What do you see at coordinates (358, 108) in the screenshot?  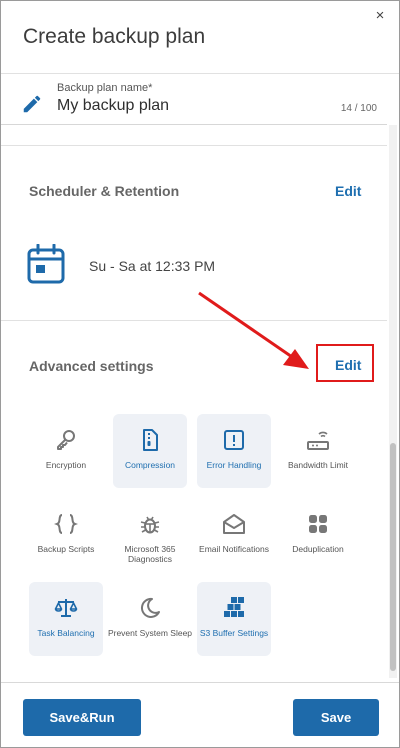 I see `plan-name-counter: 14 / 100` at bounding box center [358, 108].